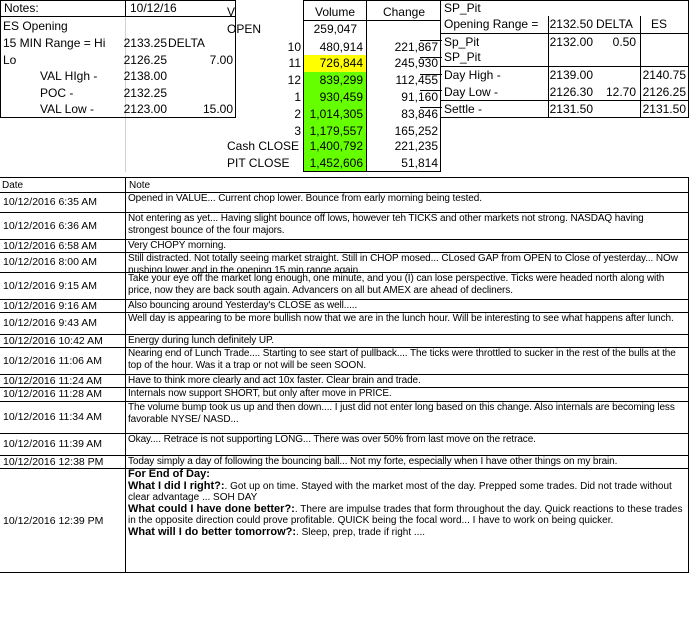 The image size is (689, 627). Describe the element at coordinates (571, 92) in the screenshot. I see `day-low: 2126.30` at that location.